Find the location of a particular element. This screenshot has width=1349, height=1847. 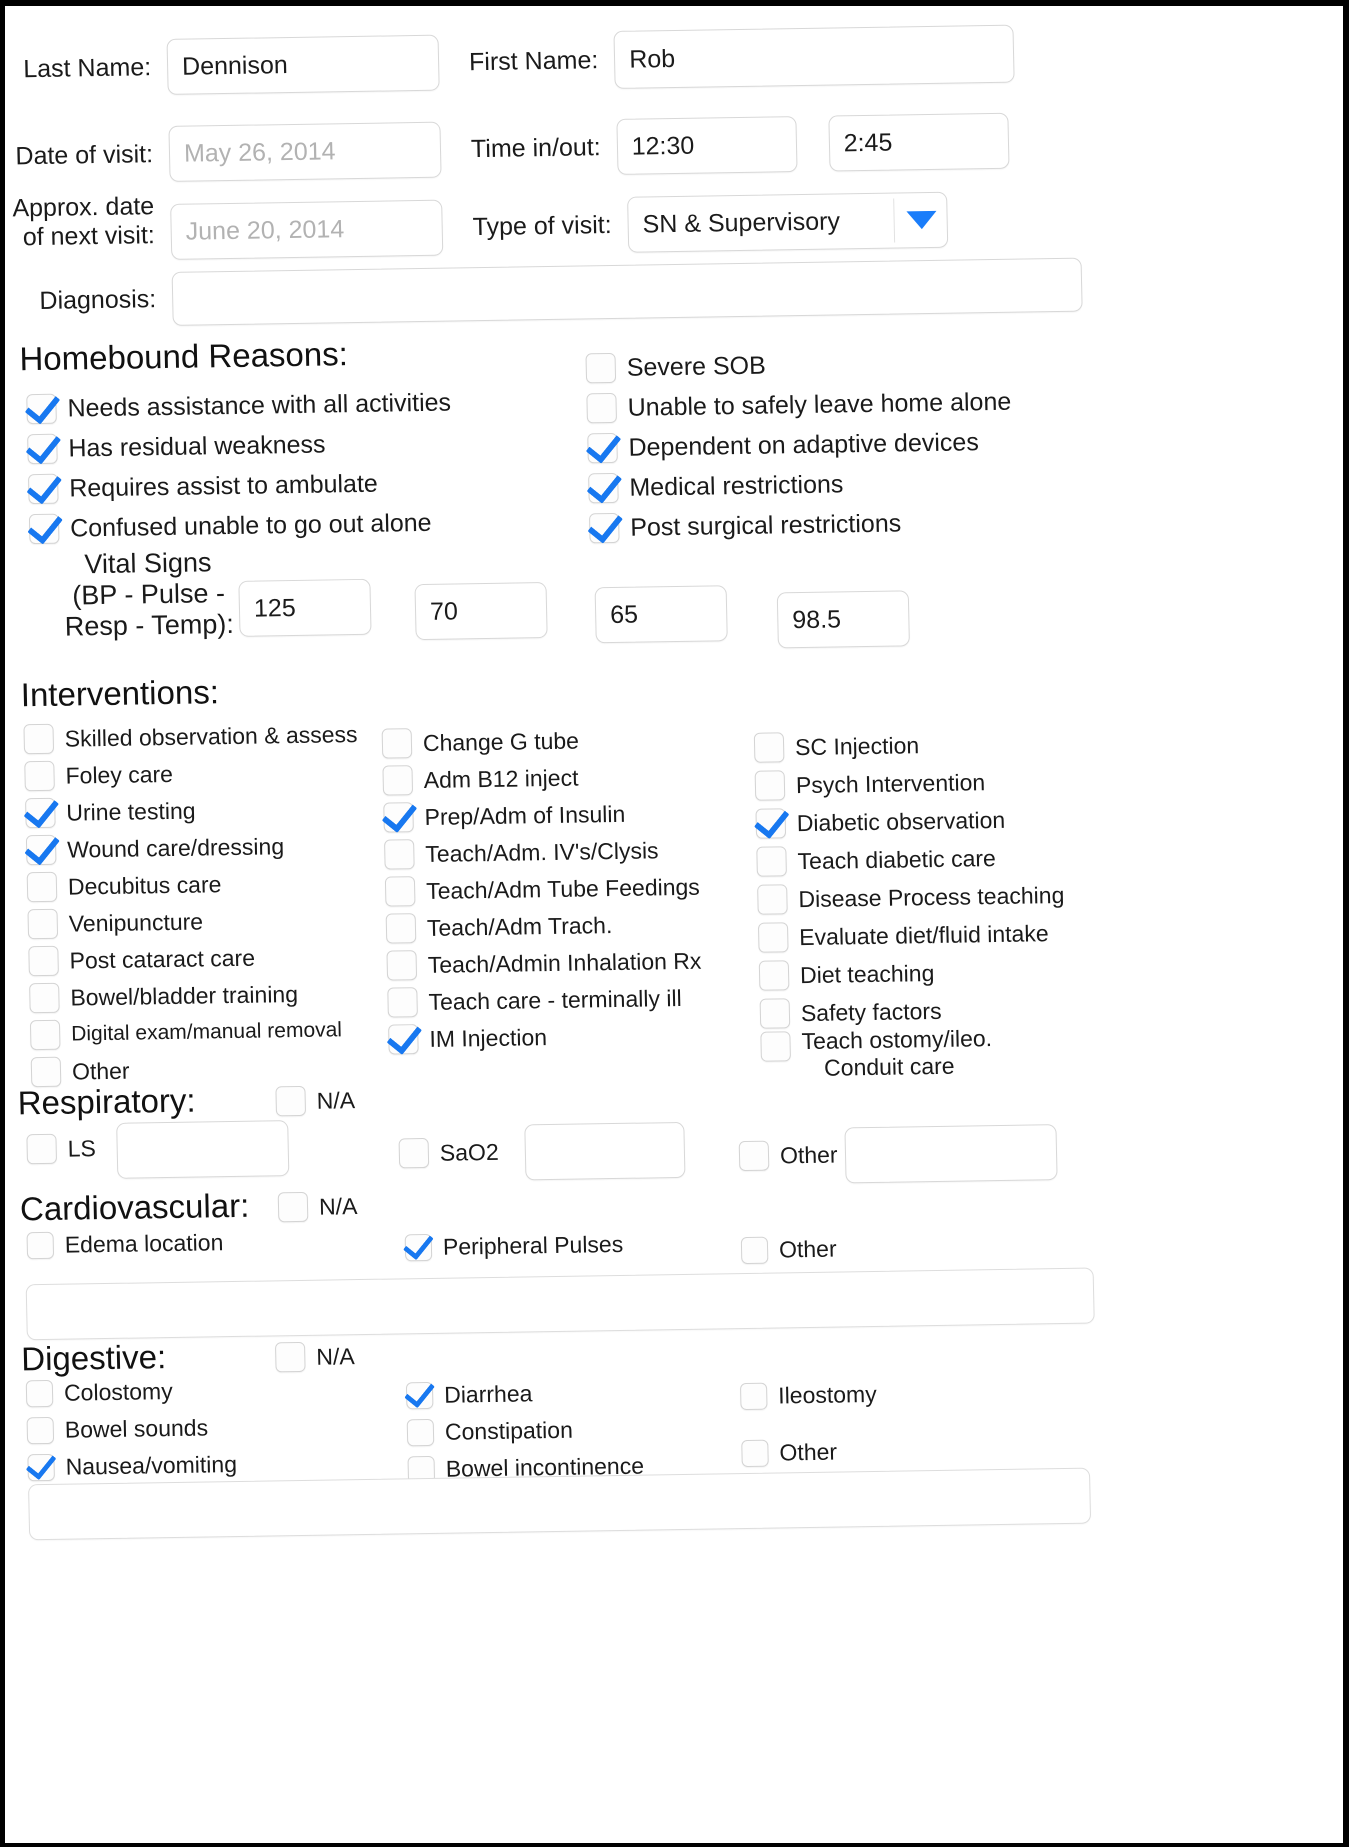

intervention-psych-intervention: Psych Intervention is located at coordinates (908, 783).